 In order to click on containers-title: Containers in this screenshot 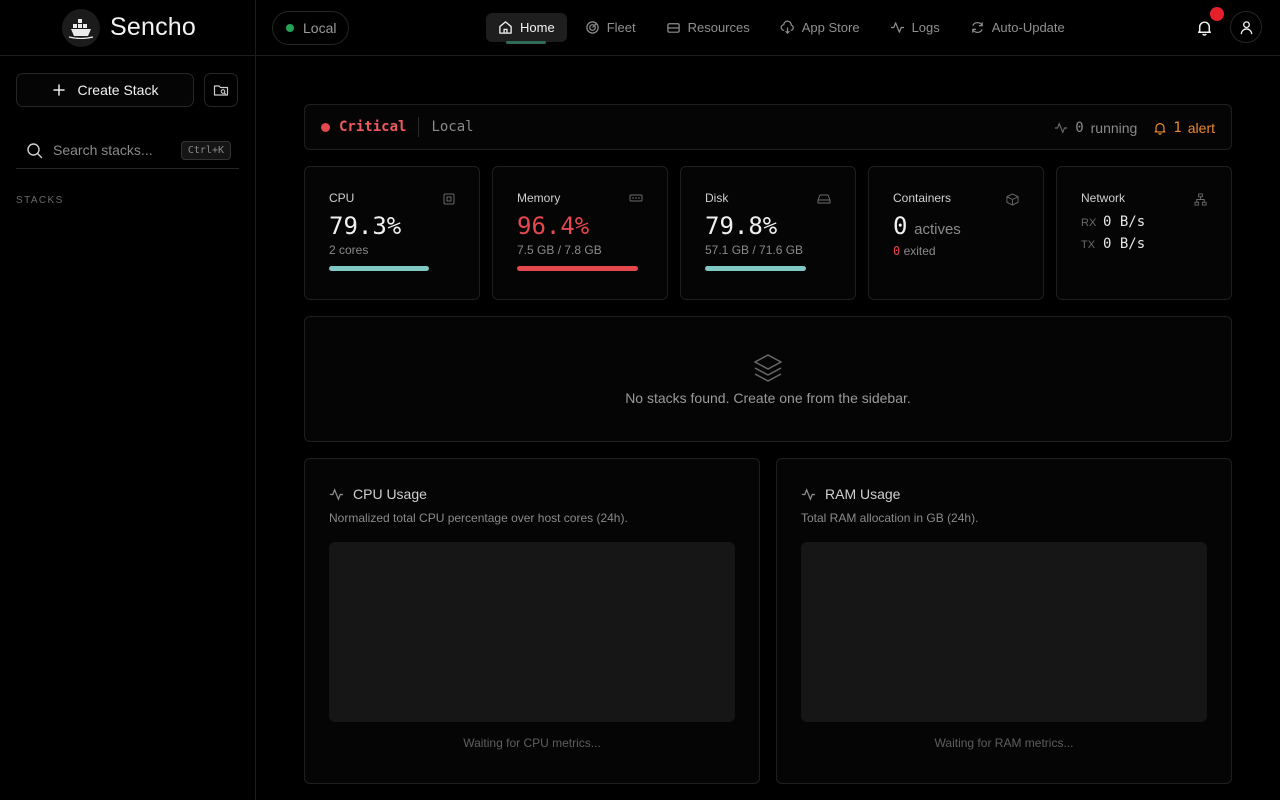, I will do `click(922, 198)`.